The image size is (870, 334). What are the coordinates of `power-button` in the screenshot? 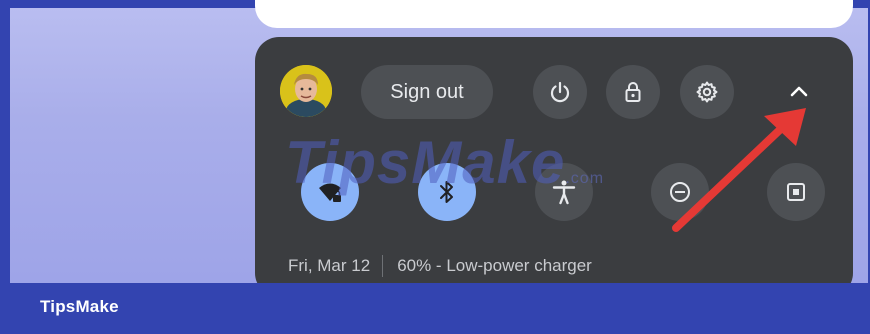 It's located at (560, 92).